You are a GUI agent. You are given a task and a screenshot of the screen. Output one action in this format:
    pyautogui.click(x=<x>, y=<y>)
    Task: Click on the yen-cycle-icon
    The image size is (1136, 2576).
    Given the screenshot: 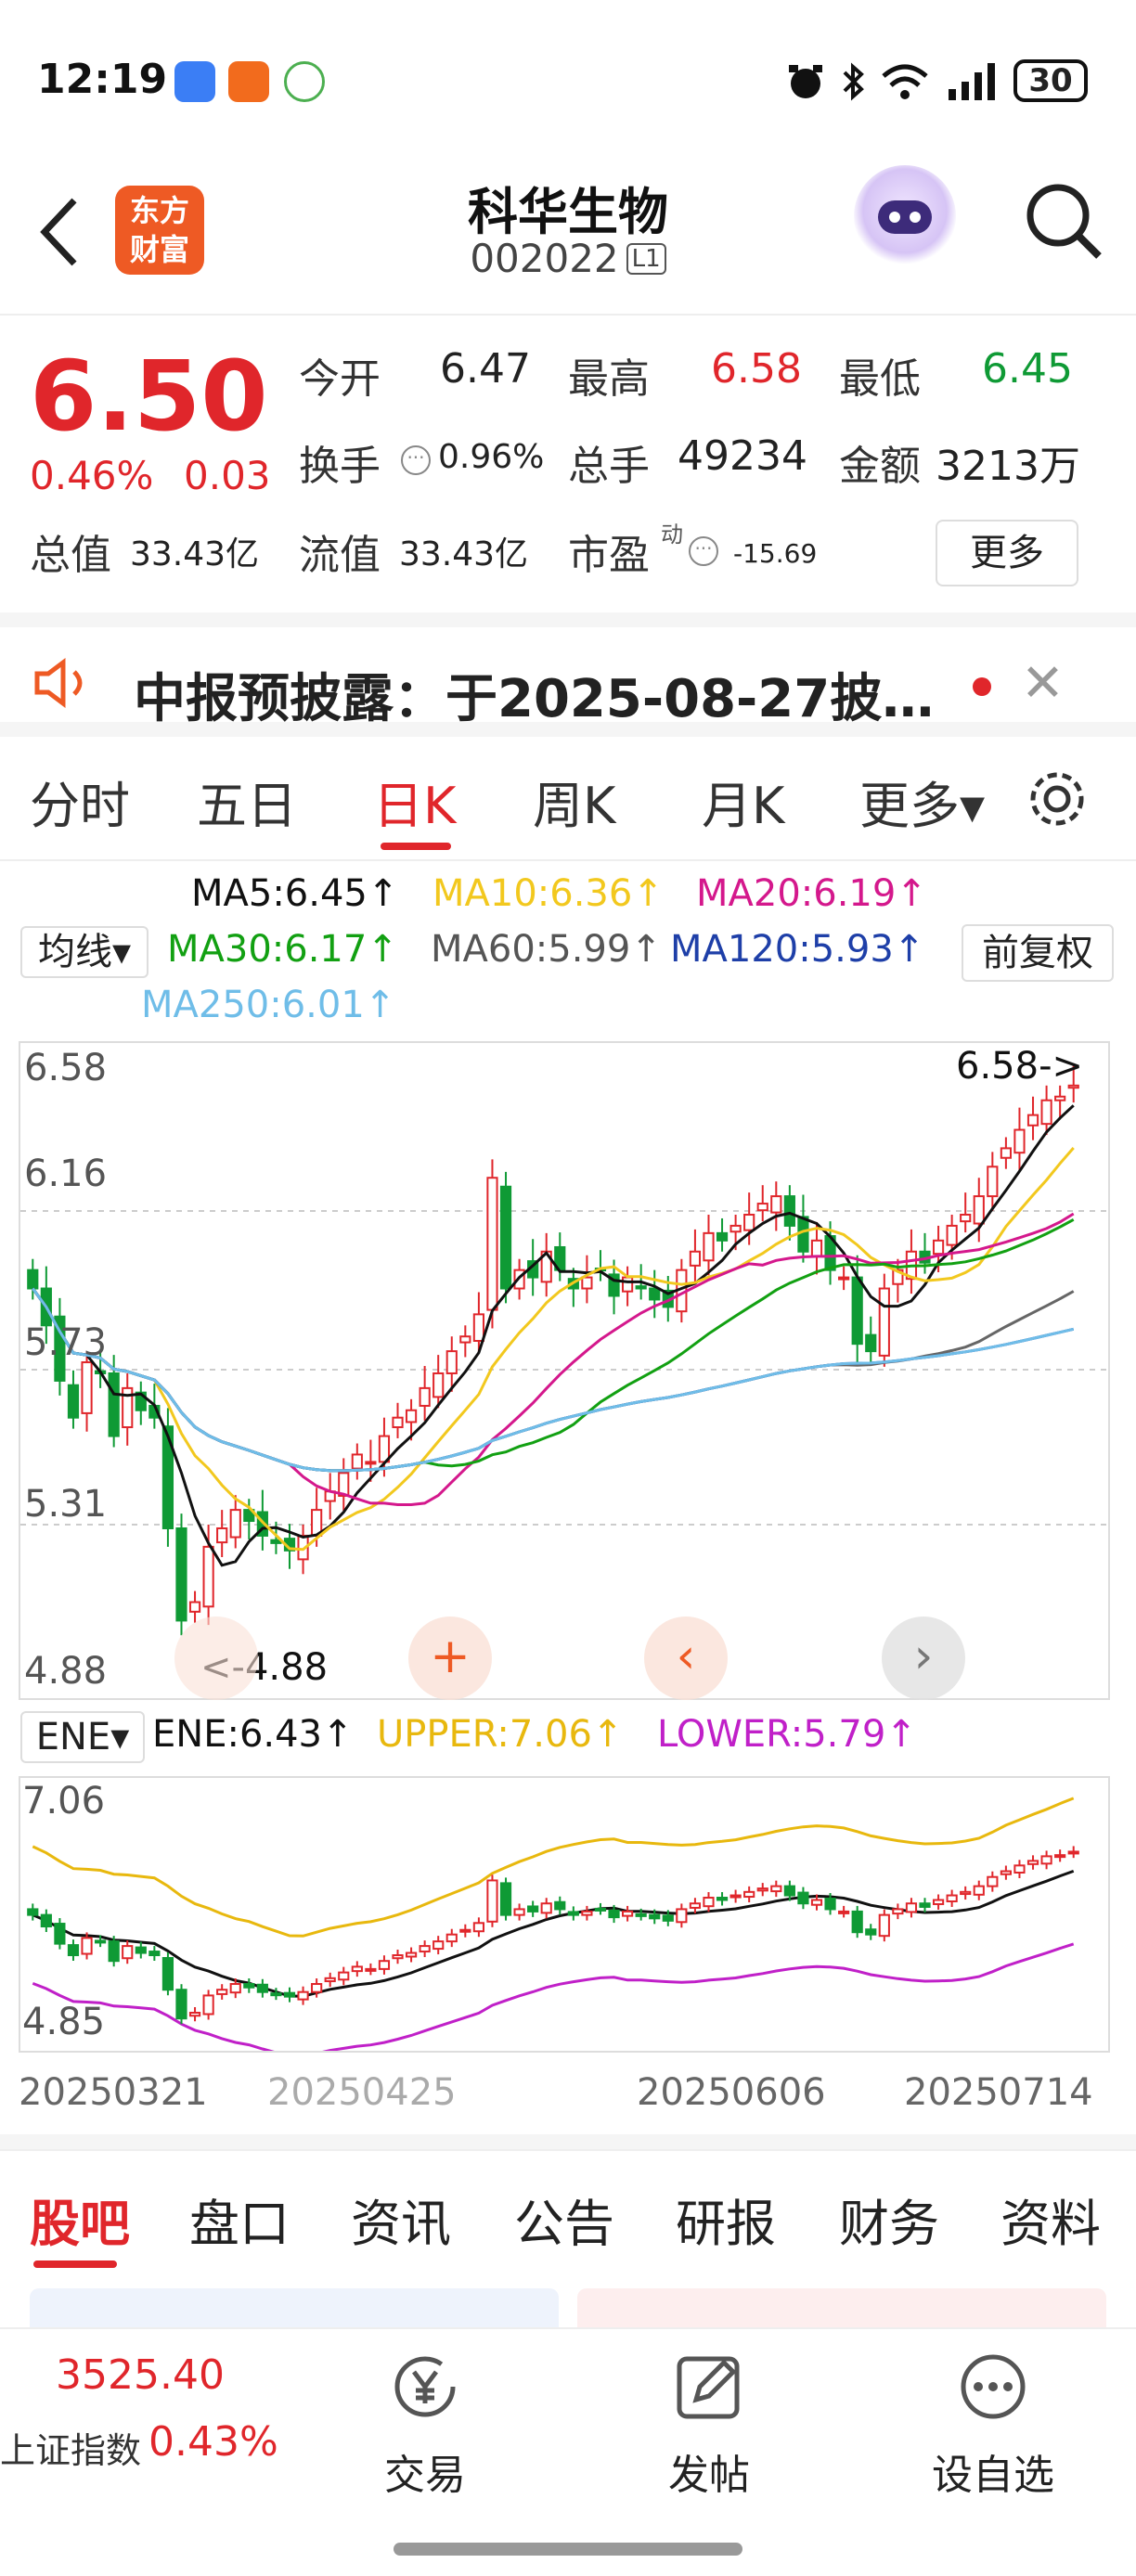 What is the action you would take?
    pyautogui.click(x=425, y=2386)
    